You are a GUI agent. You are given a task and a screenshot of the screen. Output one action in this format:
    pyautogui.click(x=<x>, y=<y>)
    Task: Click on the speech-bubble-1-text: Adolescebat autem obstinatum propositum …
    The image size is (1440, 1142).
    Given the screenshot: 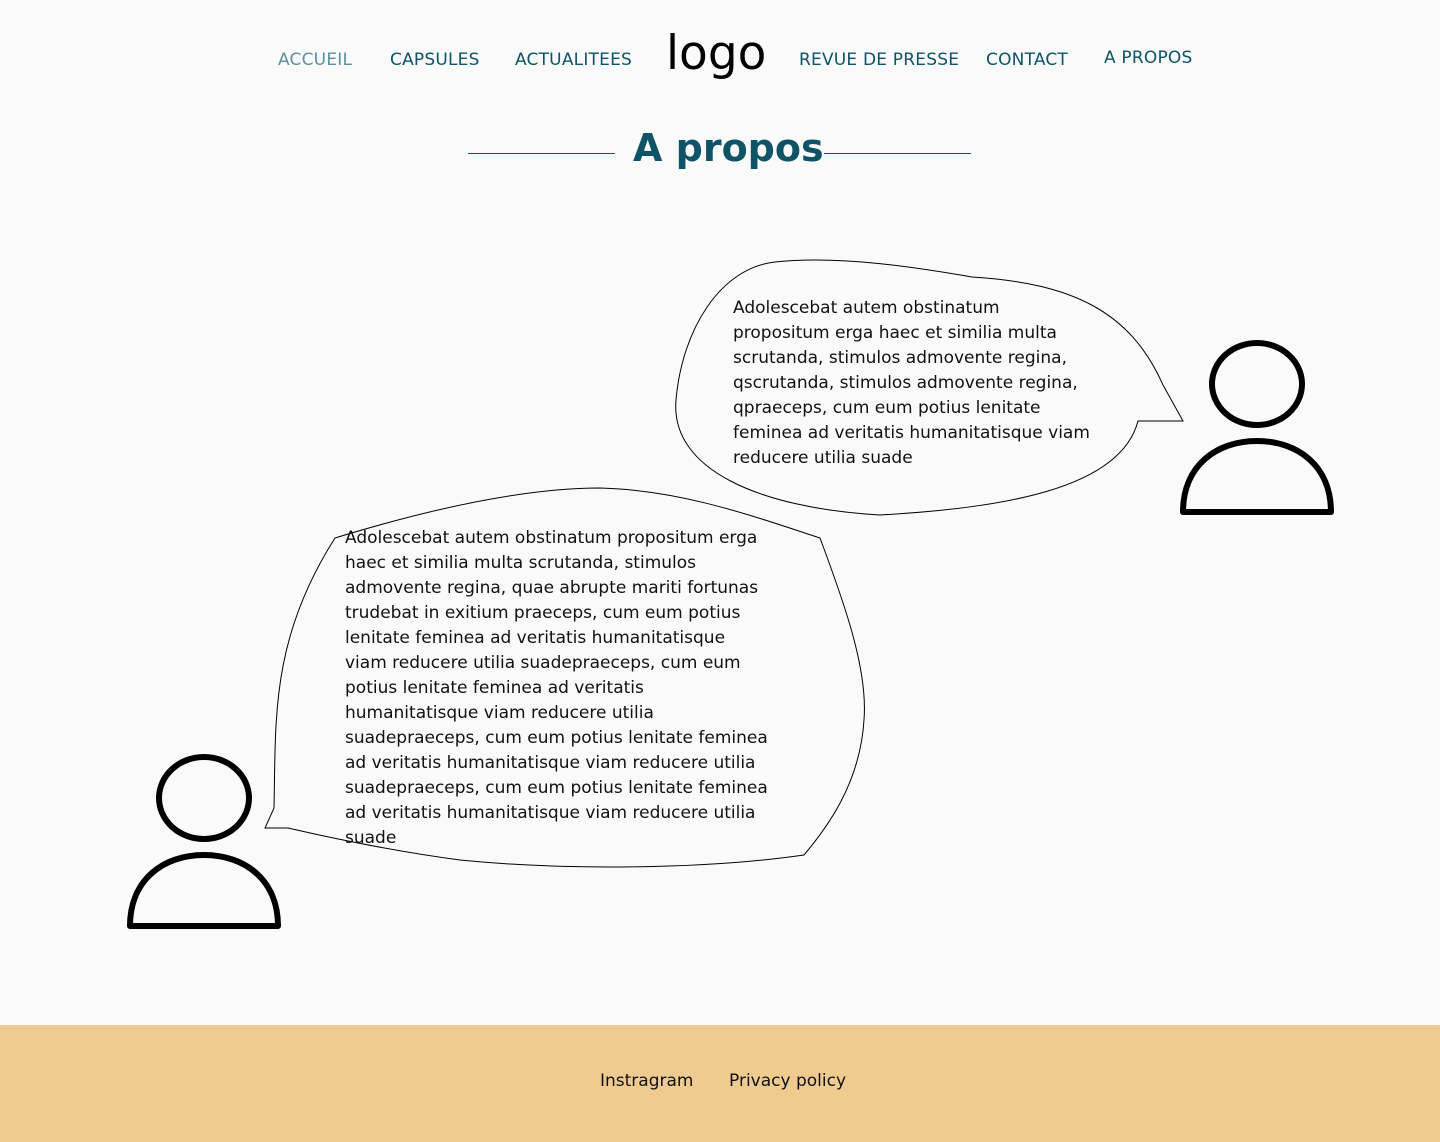 What is the action you would take?
    pyautogui.click(x=911, y=383)
    